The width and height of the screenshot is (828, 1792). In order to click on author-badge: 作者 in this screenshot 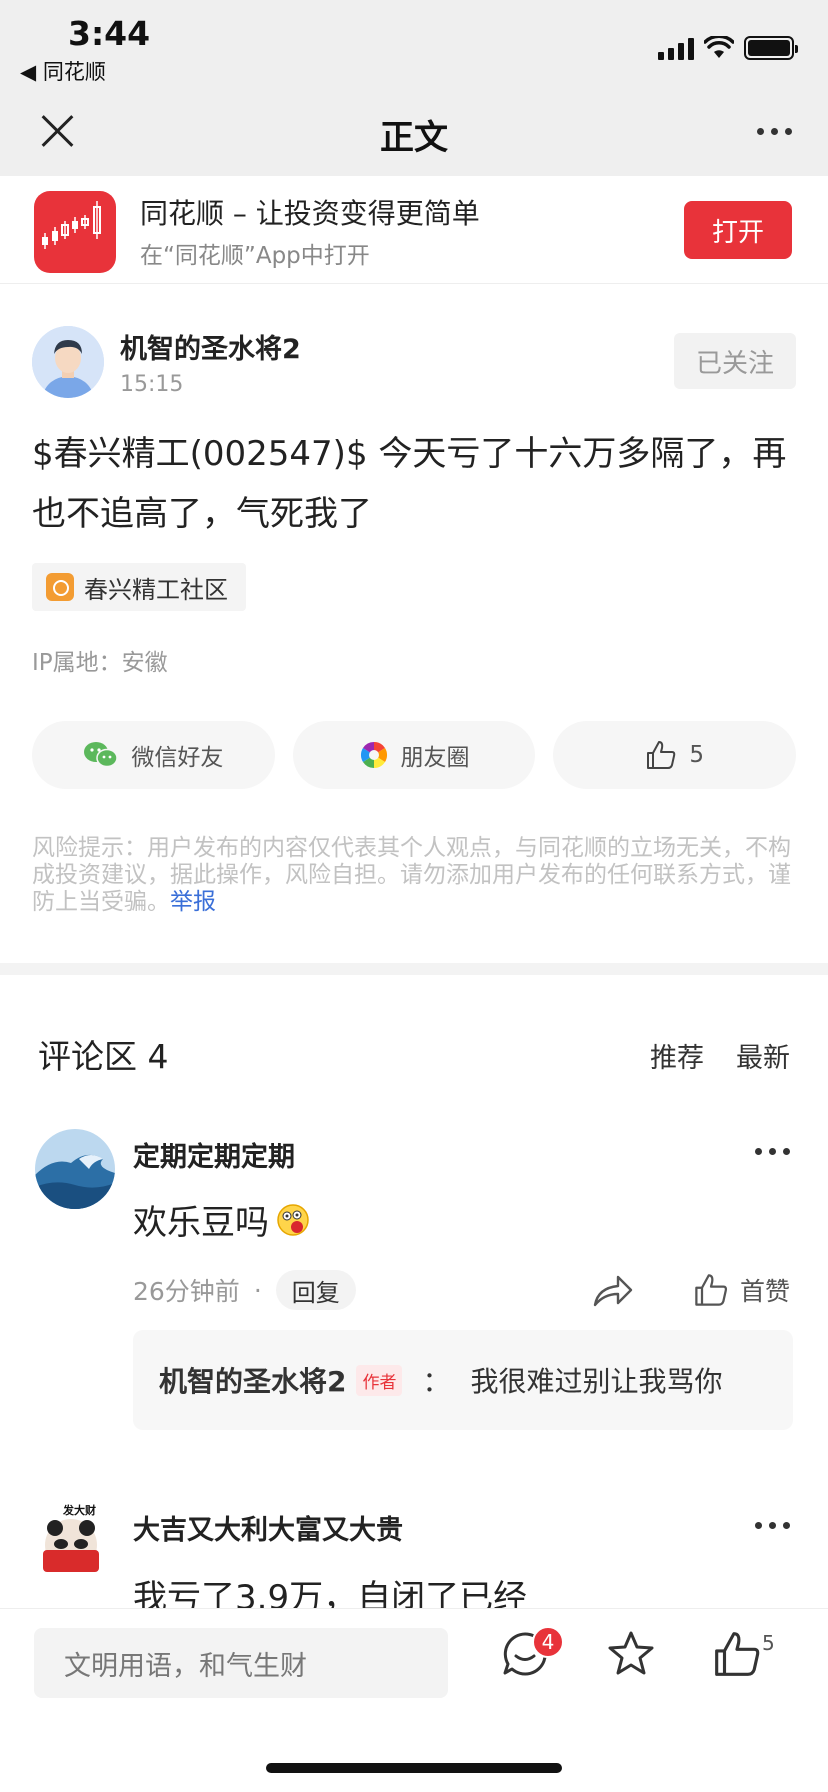, I will do `click(379, 1380)`.